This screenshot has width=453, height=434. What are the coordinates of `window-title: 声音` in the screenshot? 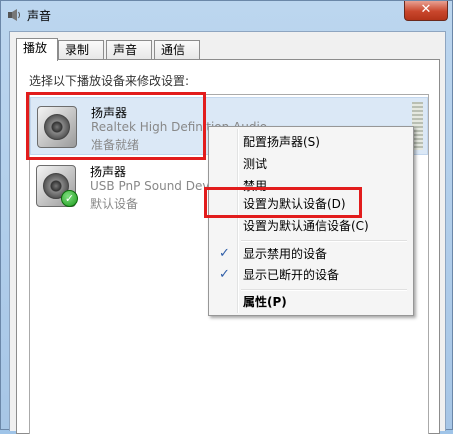 It's located at (39, 16).